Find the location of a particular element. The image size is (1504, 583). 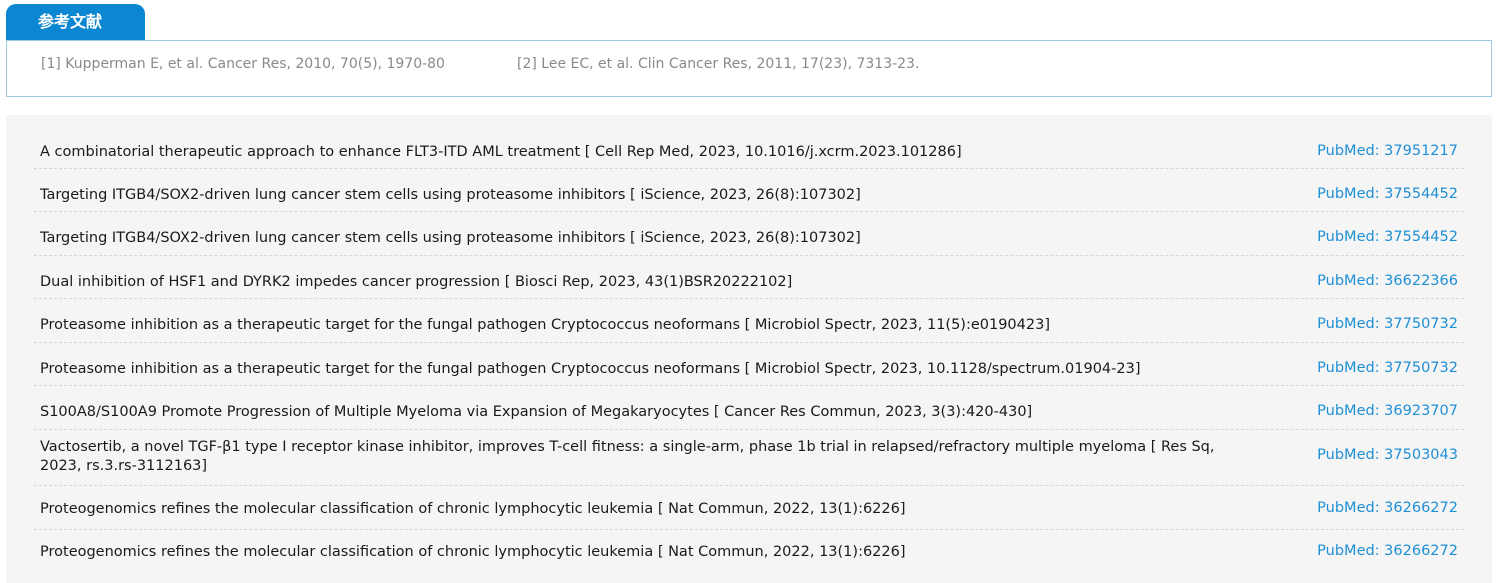

pubmed-link: PubMed: 37951217 is located at coordinates (1387, 151).